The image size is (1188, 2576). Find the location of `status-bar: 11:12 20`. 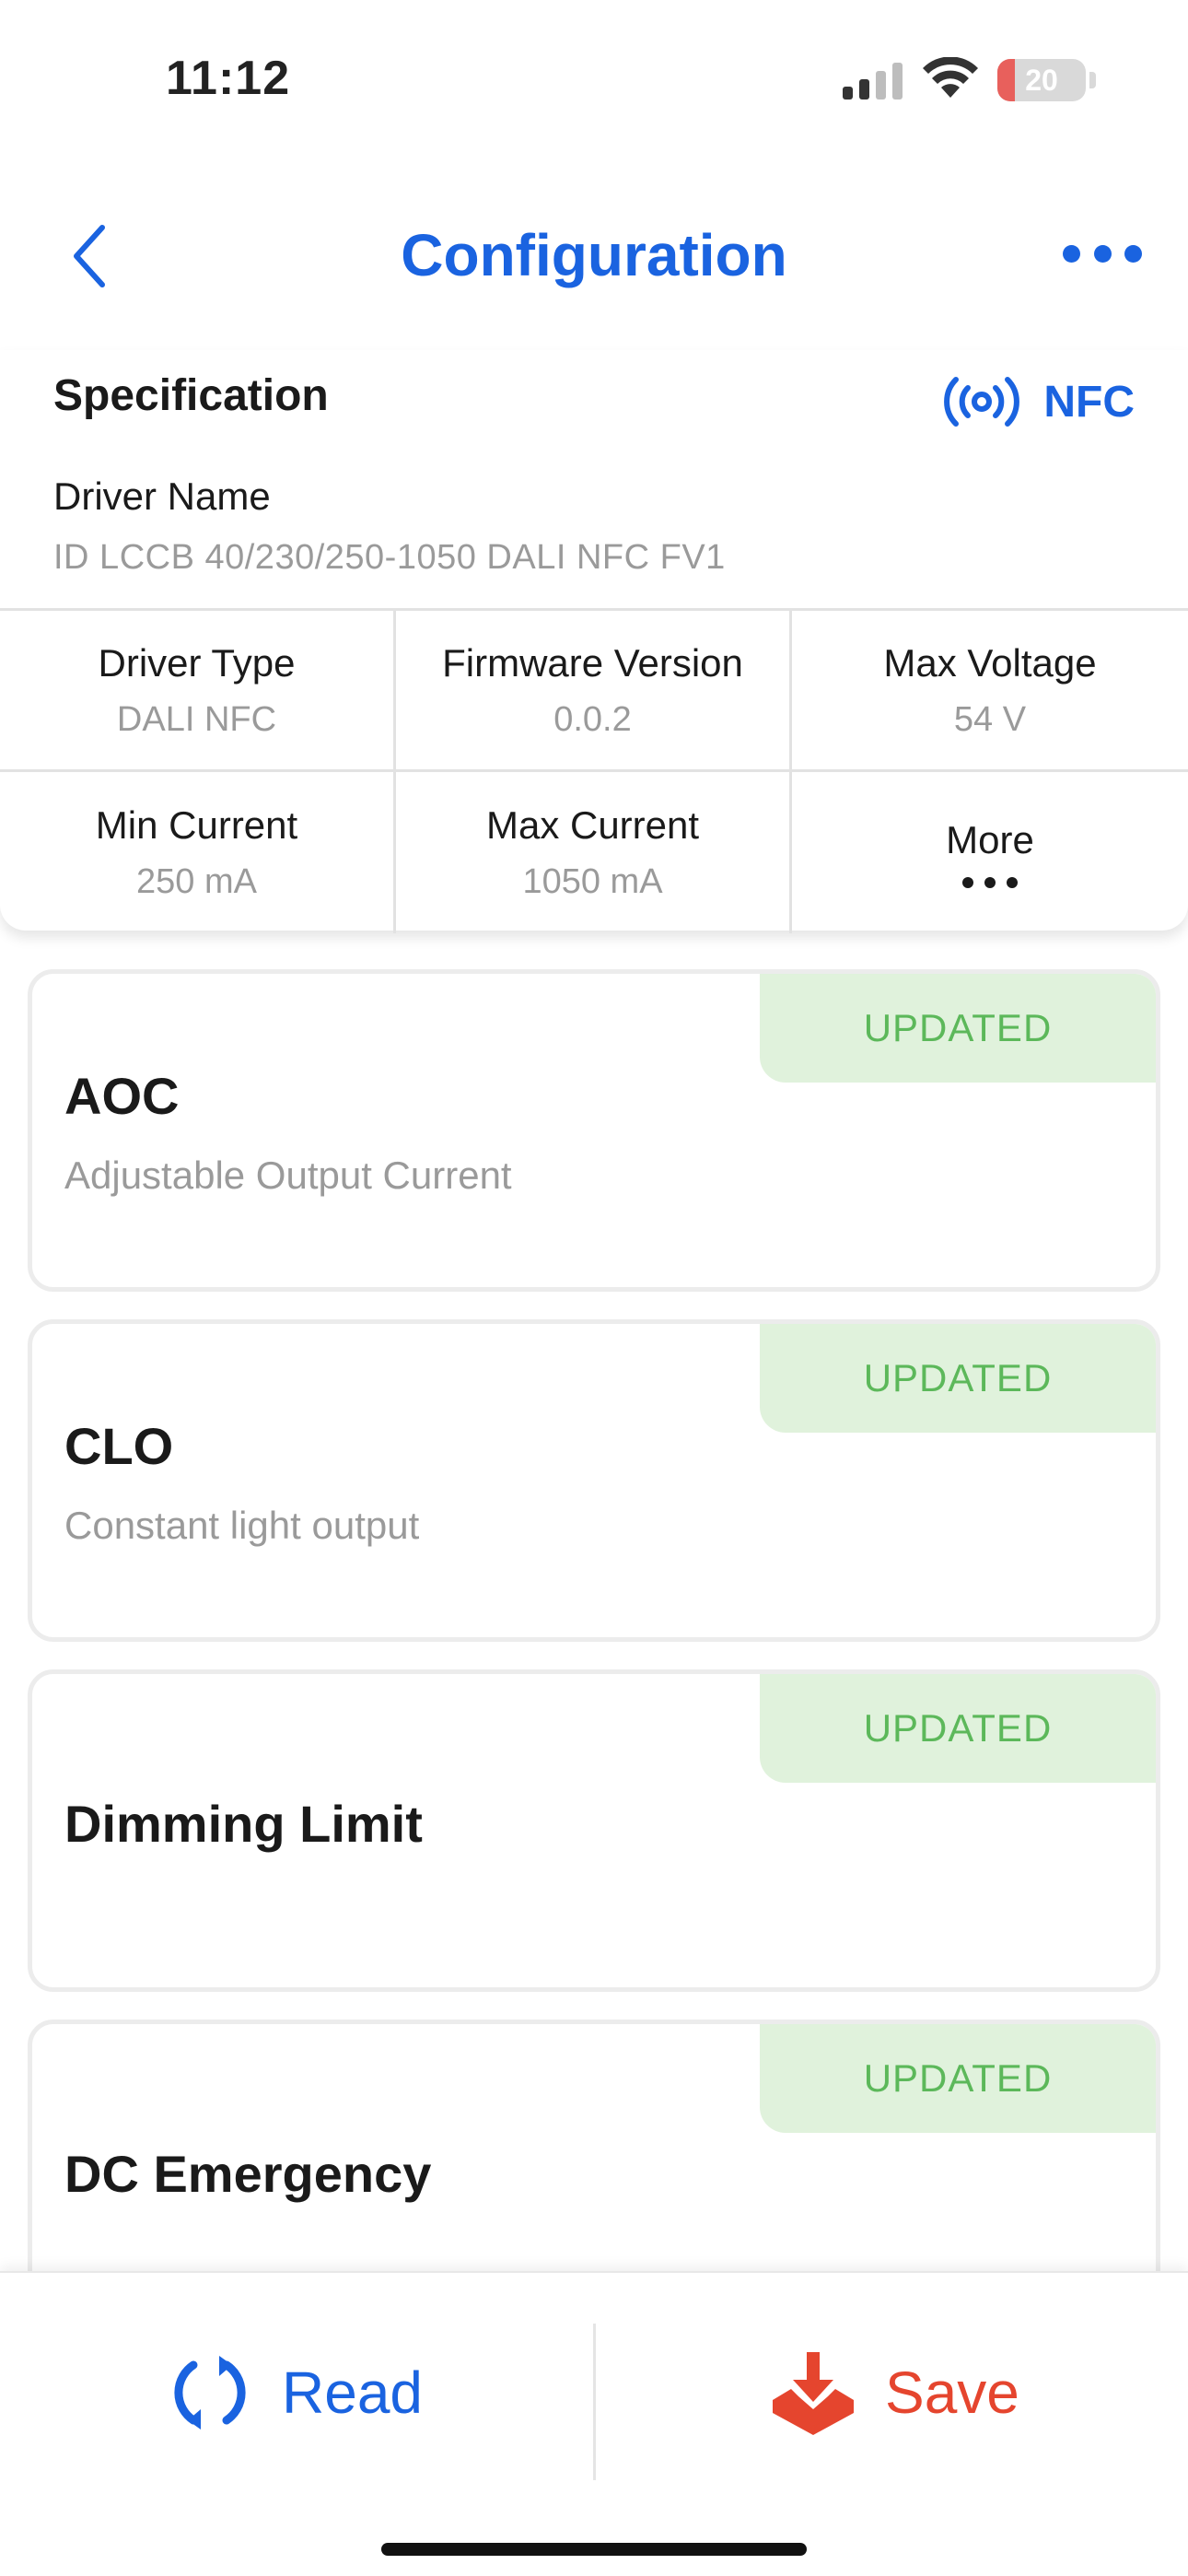

status-bar: 11:12 20 is located at coordinates (594, 78).